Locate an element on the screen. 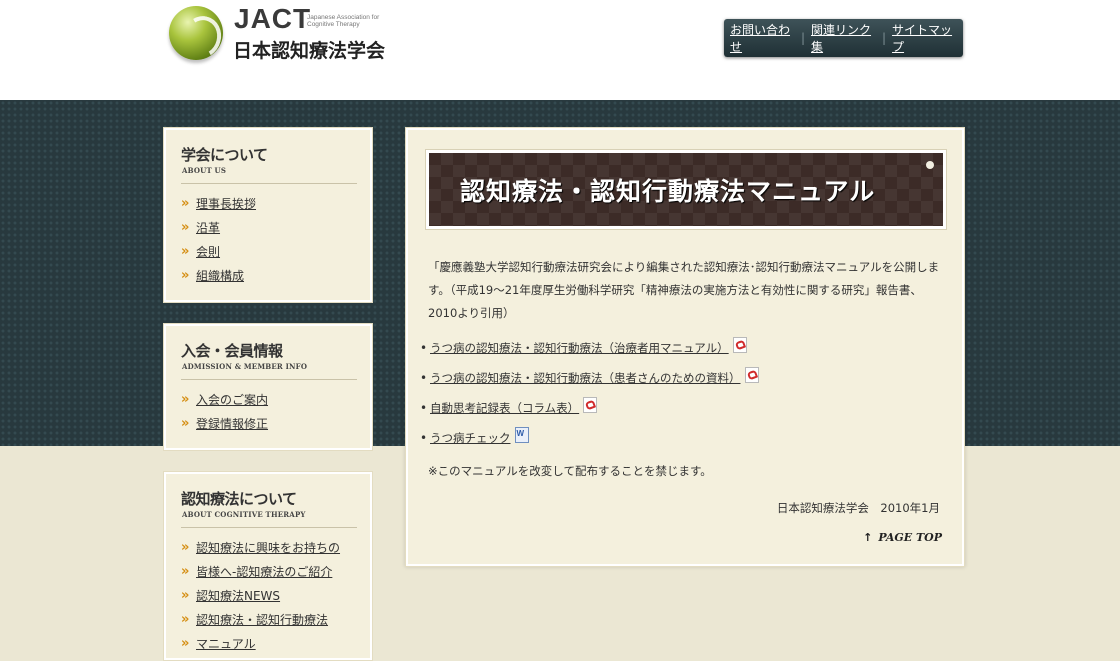 This screenshot has width=1120, height=661. sidebar-title: 入会・会員情報 is located at coordinates (232, 351).